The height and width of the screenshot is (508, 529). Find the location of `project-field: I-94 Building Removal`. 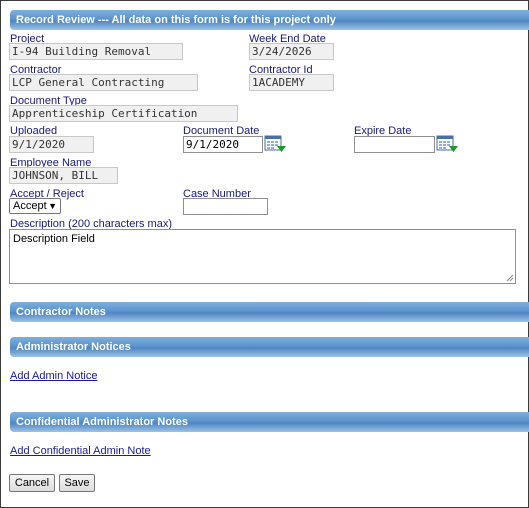

project-field: I-94 Building Removal is located at coordinates (96, 51).